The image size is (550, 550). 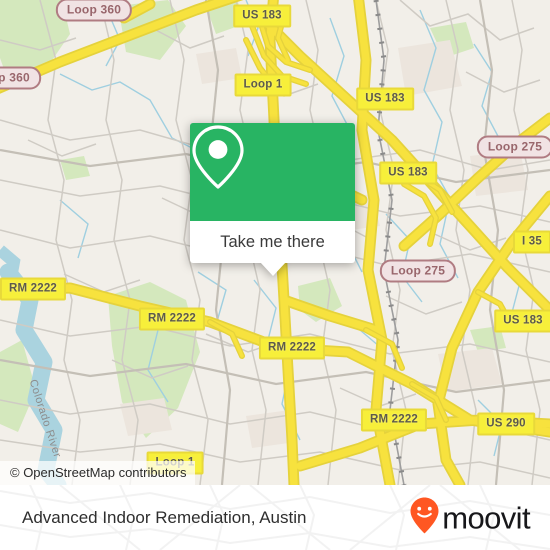 What do you see at coordinates (272, 269) in the screenshot?
I see `callout-pointer` at bounding box center [272, 269].